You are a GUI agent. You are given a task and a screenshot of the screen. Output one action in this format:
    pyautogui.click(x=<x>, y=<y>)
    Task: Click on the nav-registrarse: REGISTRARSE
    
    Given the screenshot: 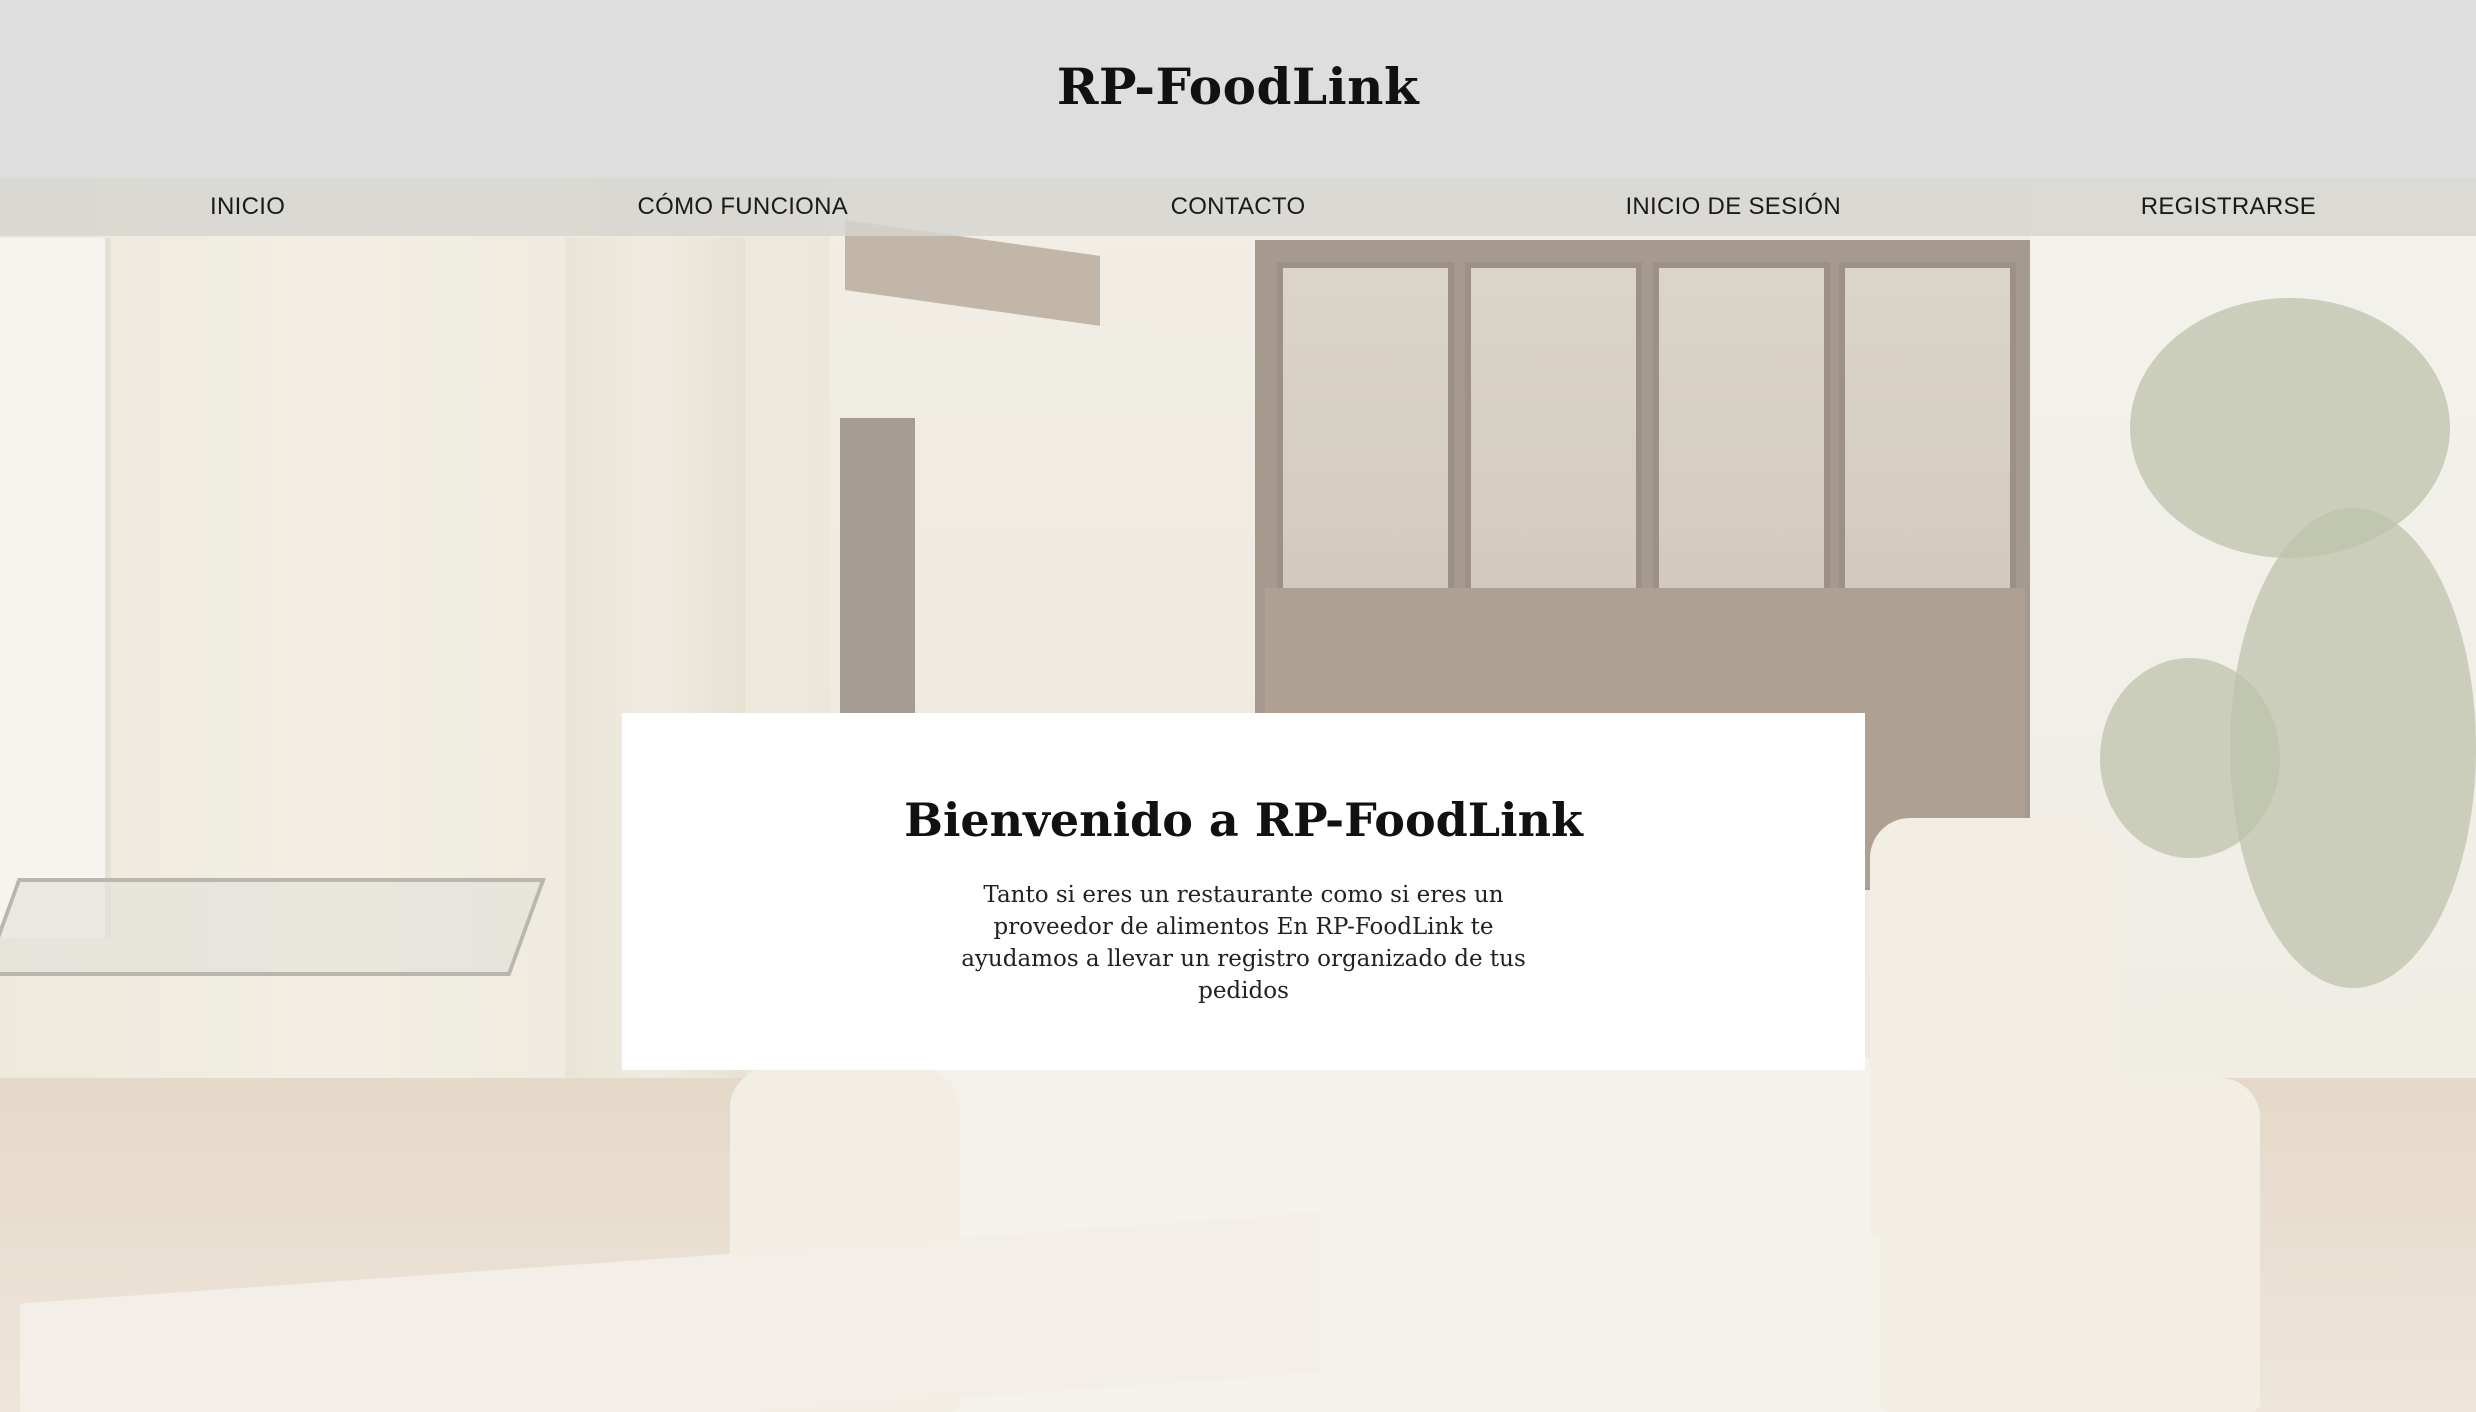 What is the action you would take?
    pyautogui.click(x=2228, y=207)
    